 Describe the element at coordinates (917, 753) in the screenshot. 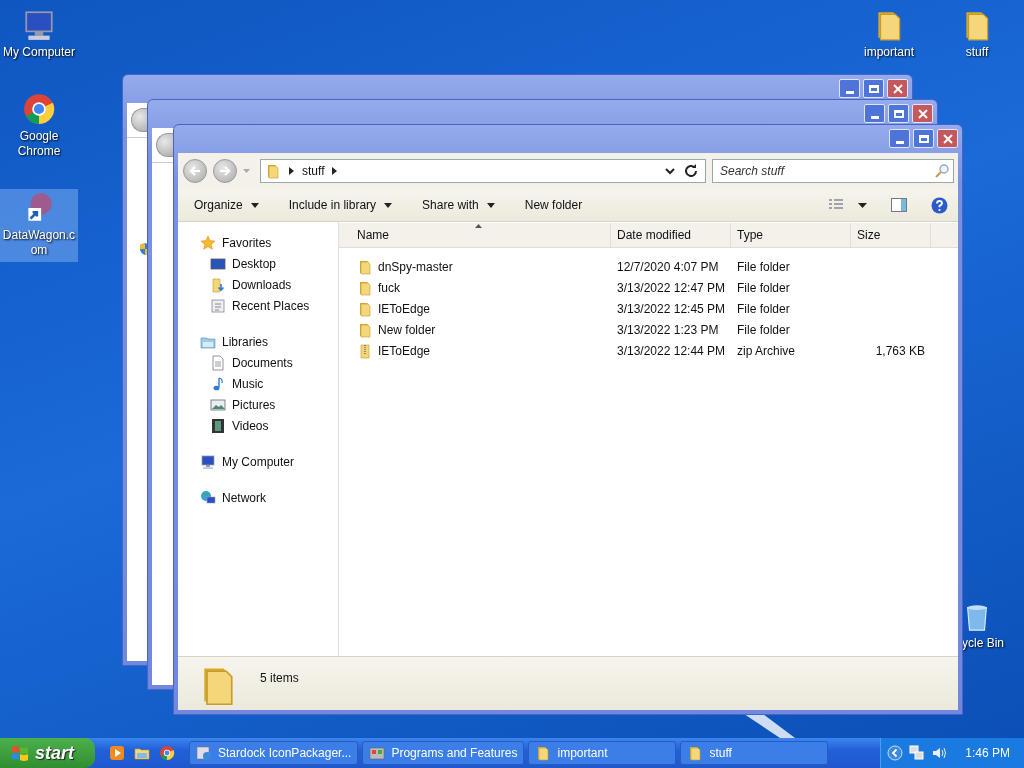

I see `network-icon` at that location.